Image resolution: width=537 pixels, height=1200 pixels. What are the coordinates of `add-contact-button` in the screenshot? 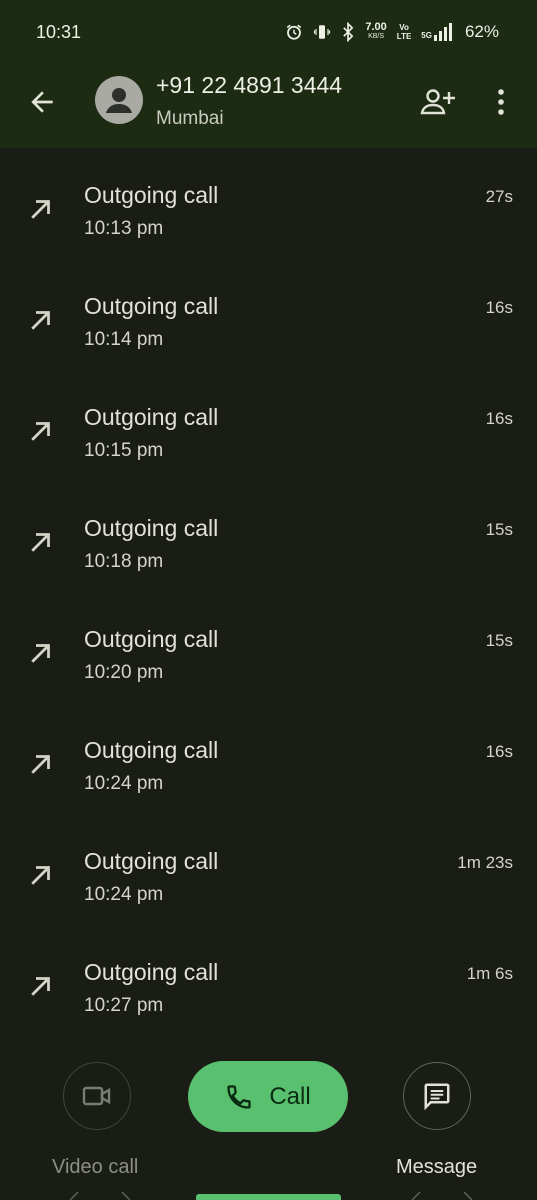 It's located at (438, 102).